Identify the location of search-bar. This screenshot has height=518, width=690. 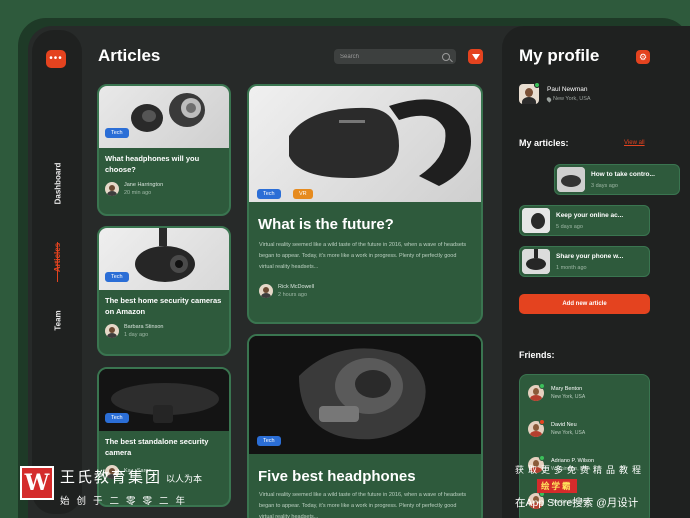
(395, 56).